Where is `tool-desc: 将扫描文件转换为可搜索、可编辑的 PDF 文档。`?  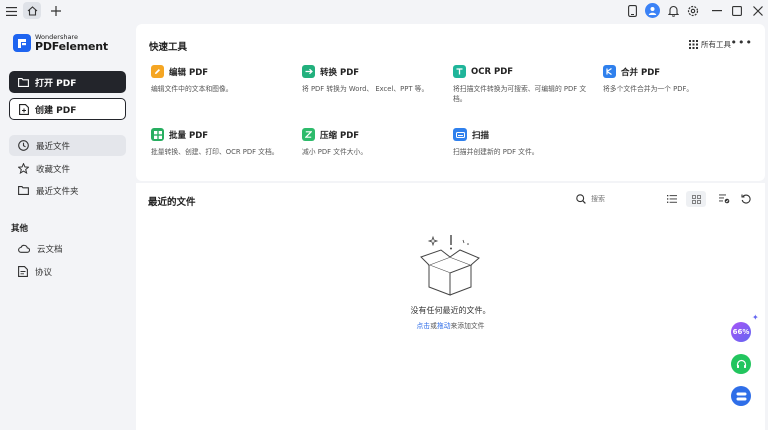 tool-desc: 将扫描文件转换为可搜索、可编辑的 PDF 文档。 is located at coordinates (520, 94).